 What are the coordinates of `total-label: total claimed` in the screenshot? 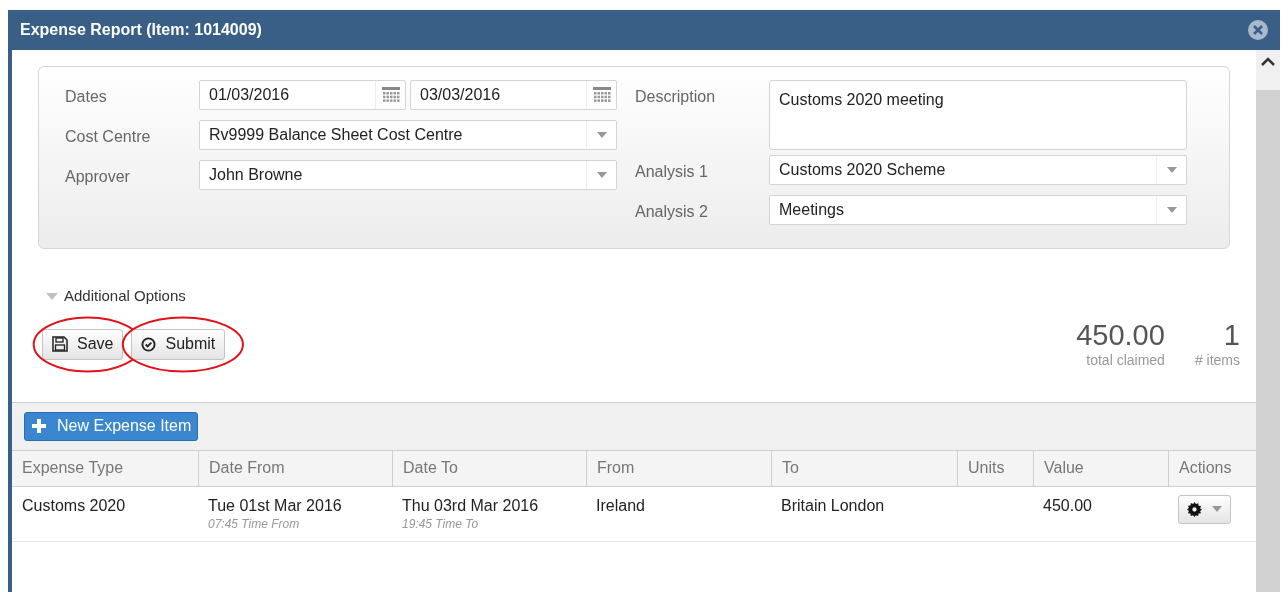 It's located at (1125, 359).